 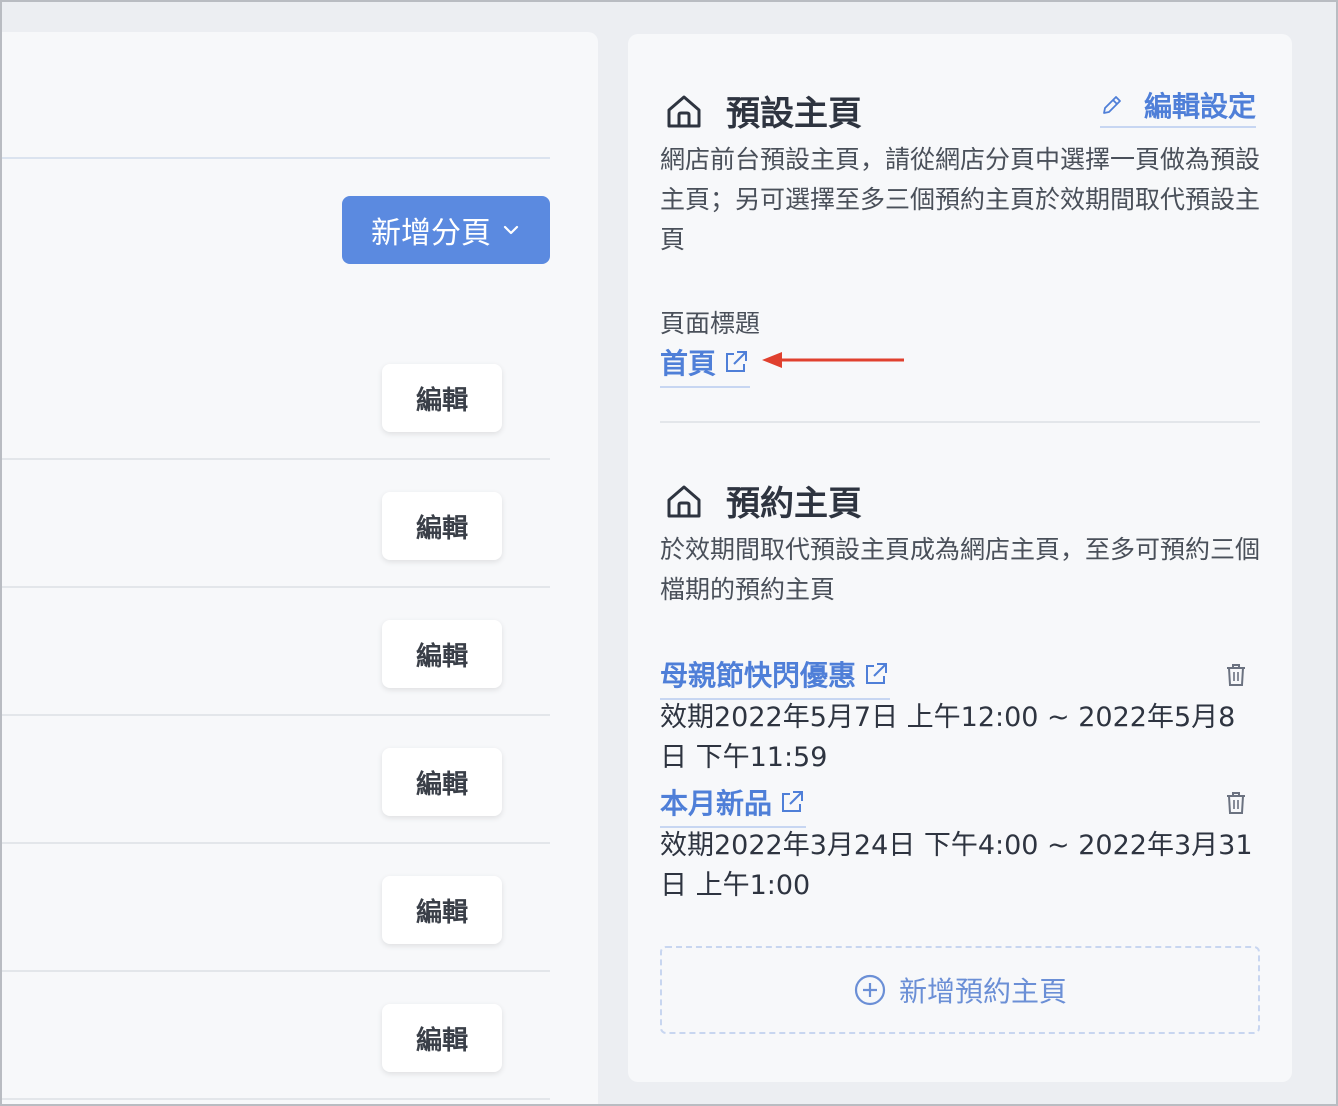 I want to click on add-page-label: 新增分頁, so click(x=431, y=233).